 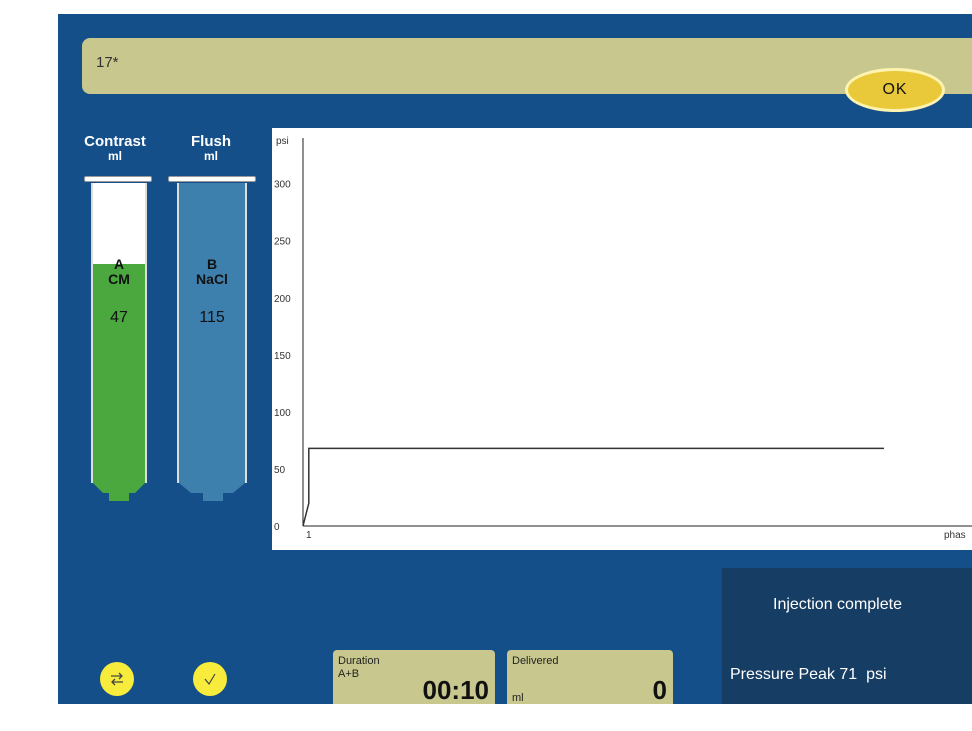 I want to click on contrast-syringe-cap, so click(x=118, y=179).